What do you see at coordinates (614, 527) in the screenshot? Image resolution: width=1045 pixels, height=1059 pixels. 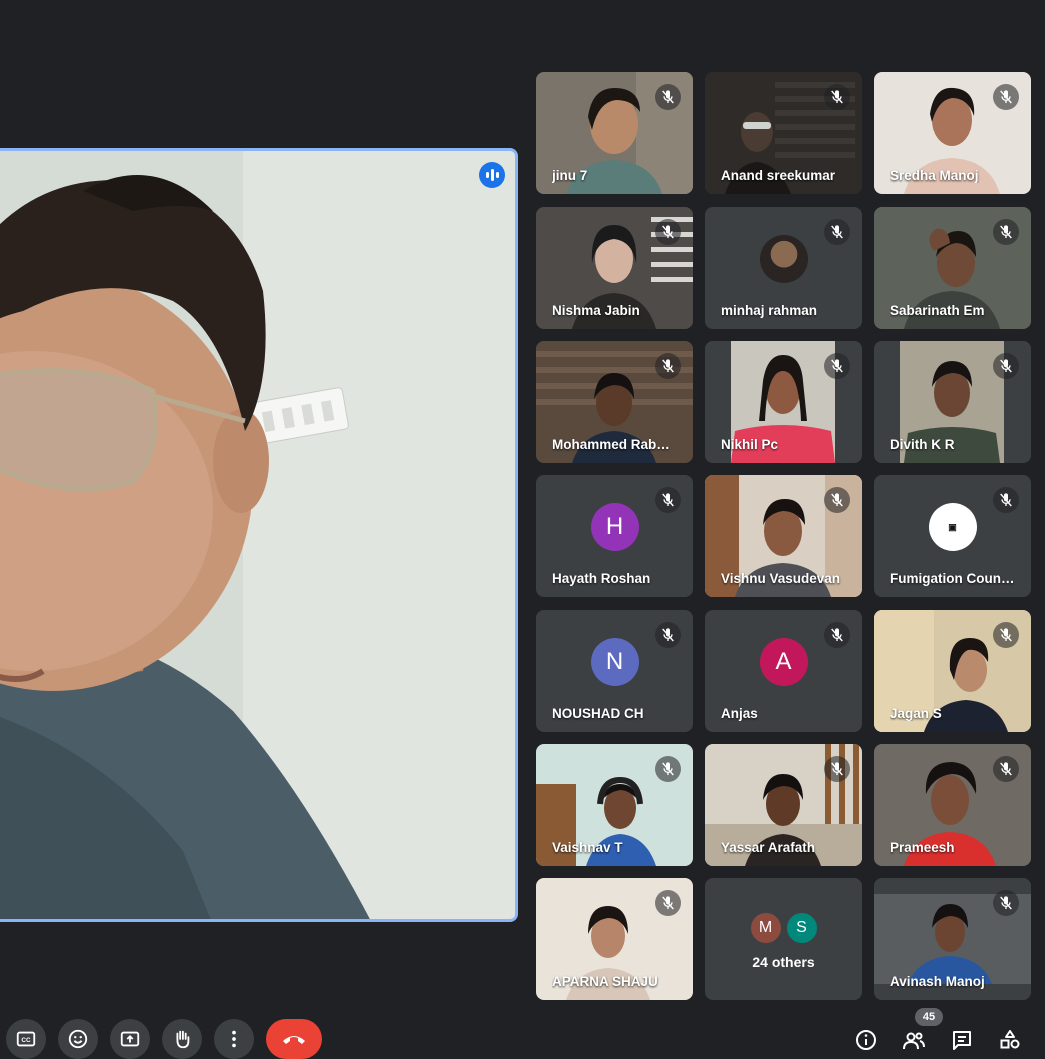 I see `avatar: H` at bounding box center [614, 527].